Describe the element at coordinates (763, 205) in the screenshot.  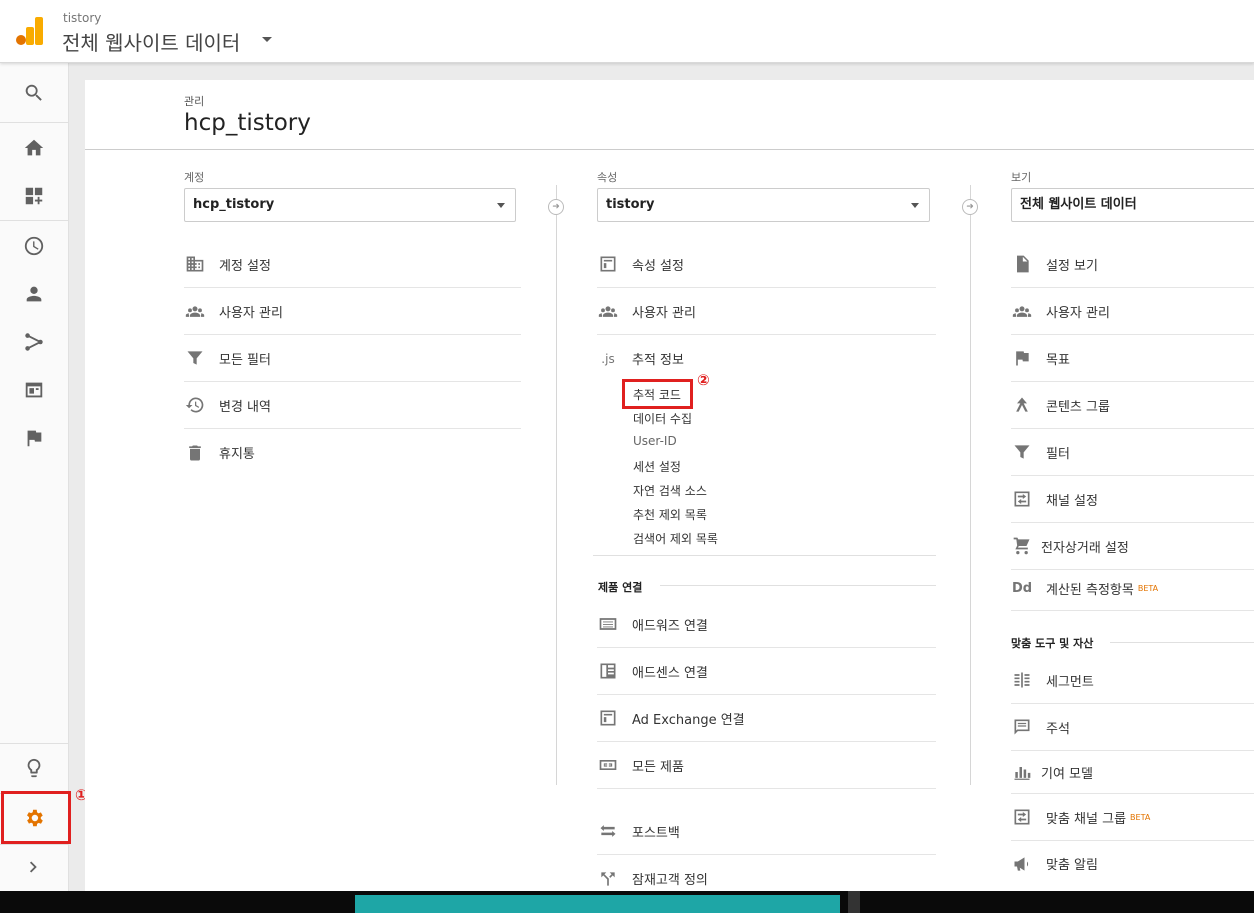
I see `property-select: tistory` at that location.